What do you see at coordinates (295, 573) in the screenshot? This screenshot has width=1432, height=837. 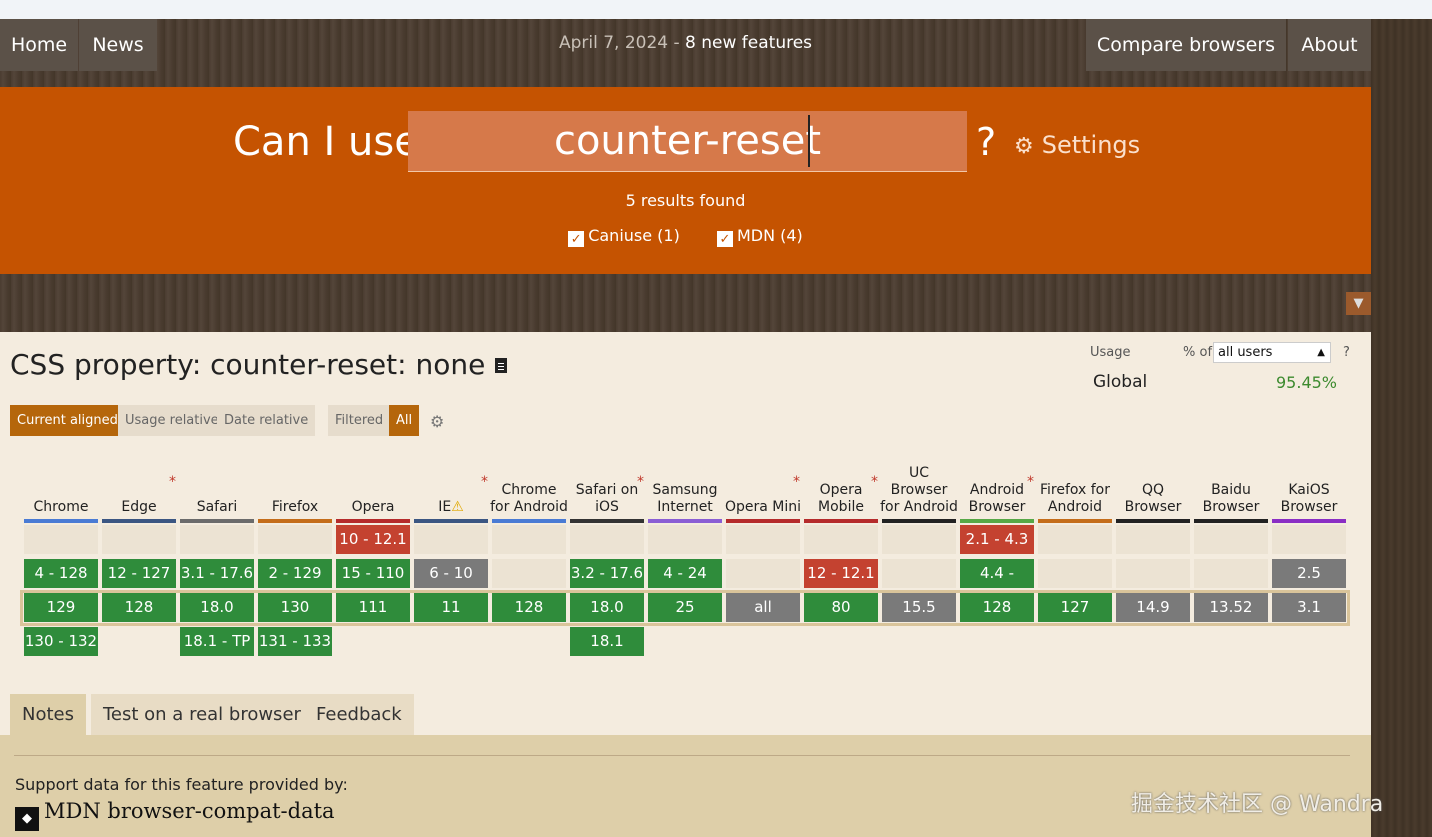 I see `support-cell: 2 - 129` at bounding box center [295, 573].